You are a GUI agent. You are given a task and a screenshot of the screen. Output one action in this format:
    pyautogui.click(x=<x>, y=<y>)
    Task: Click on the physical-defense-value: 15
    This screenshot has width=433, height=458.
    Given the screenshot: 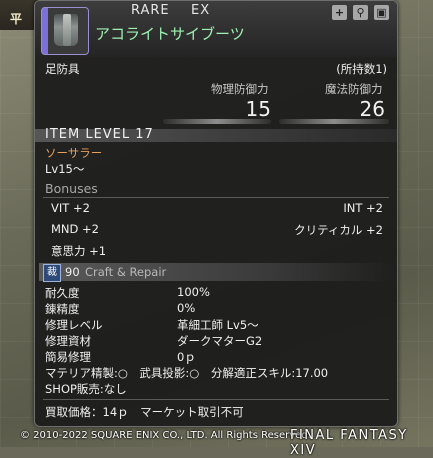 What is the action you would take?
    pyautogui.click(x=258, y=109)
    